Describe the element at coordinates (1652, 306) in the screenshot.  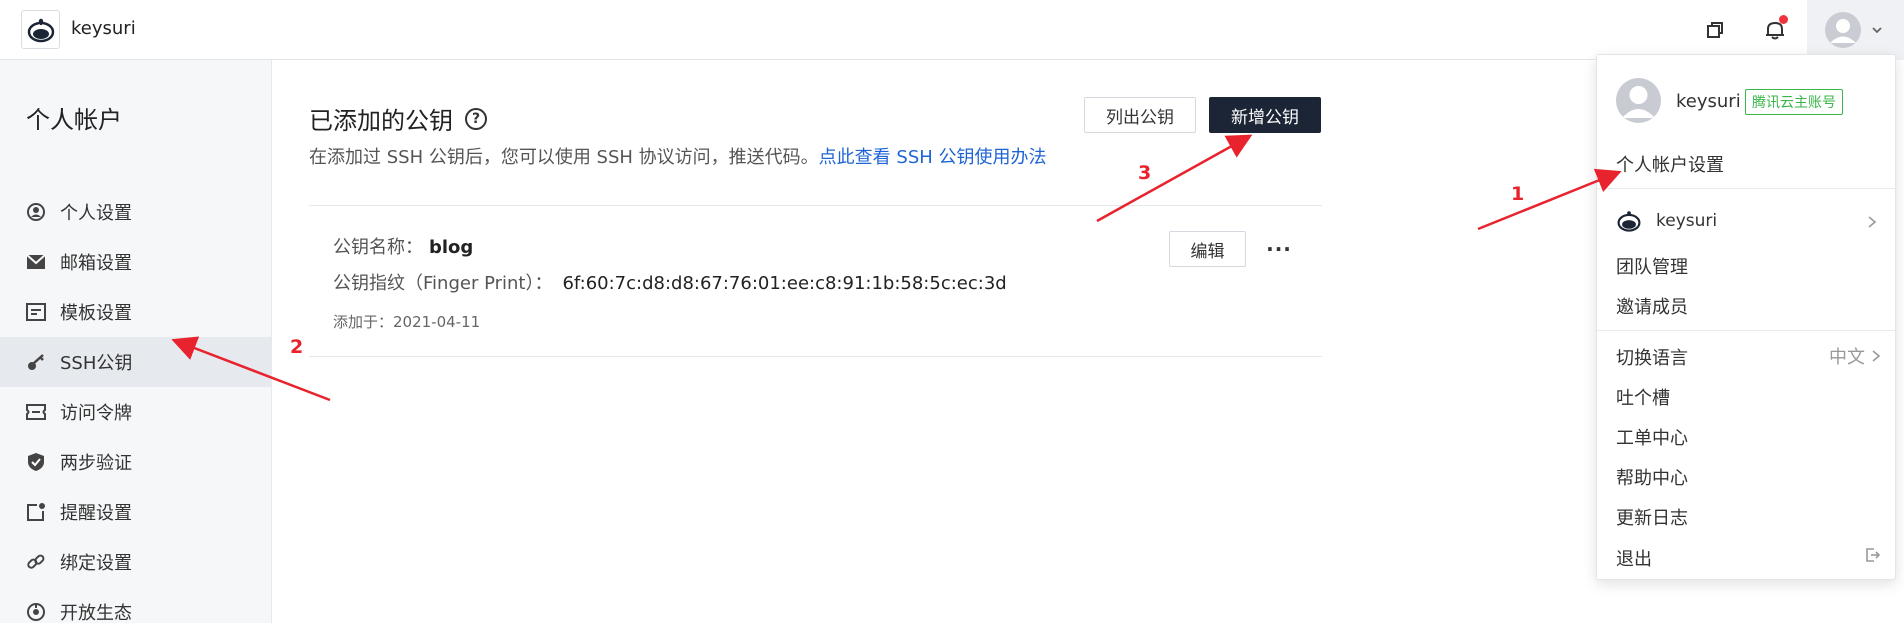
I see `invite-members-item: 邀请成员` at that location.